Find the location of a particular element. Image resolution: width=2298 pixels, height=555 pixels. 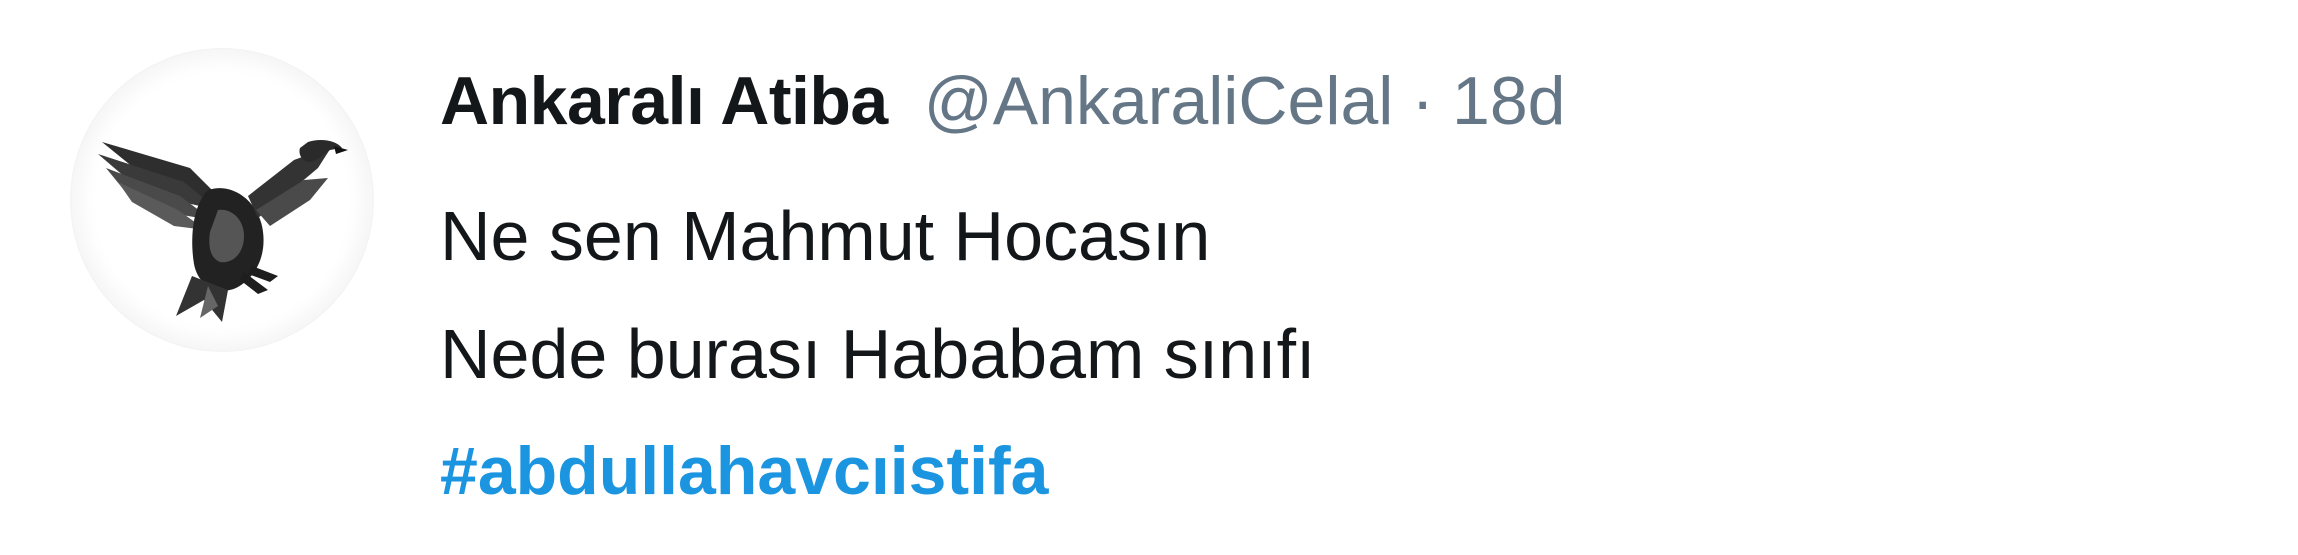

avatar is located at coordinates (222, 200).